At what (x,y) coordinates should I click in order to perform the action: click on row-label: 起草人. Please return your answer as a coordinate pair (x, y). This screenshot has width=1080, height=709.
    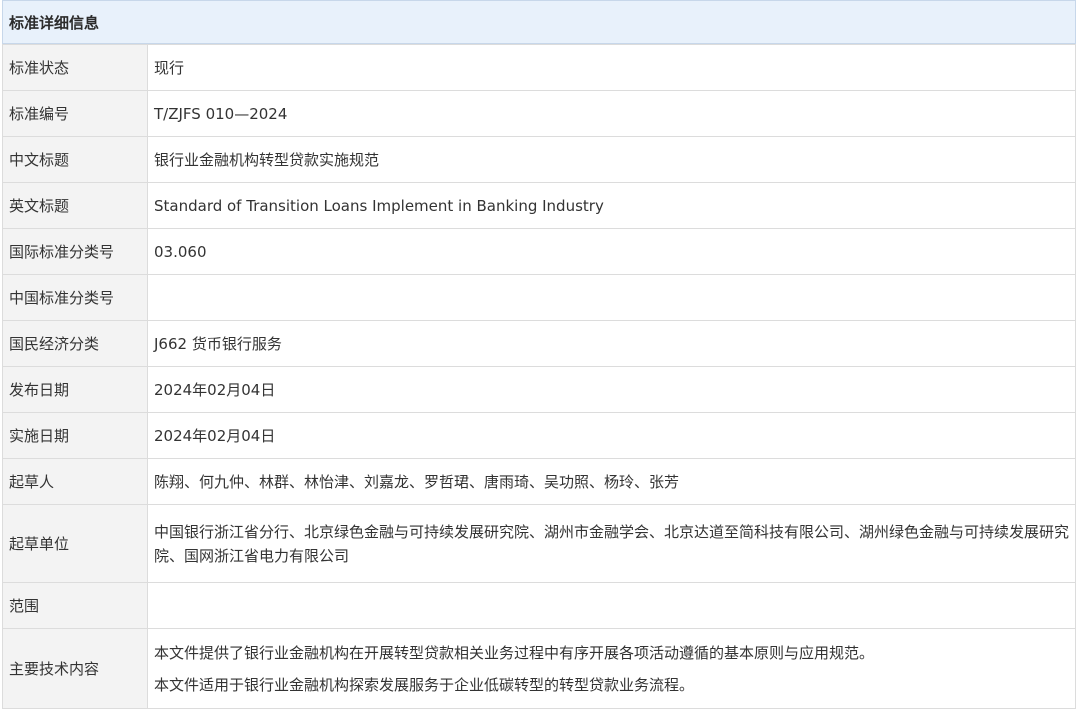
    Looking at the image, I should click on (75, 481).